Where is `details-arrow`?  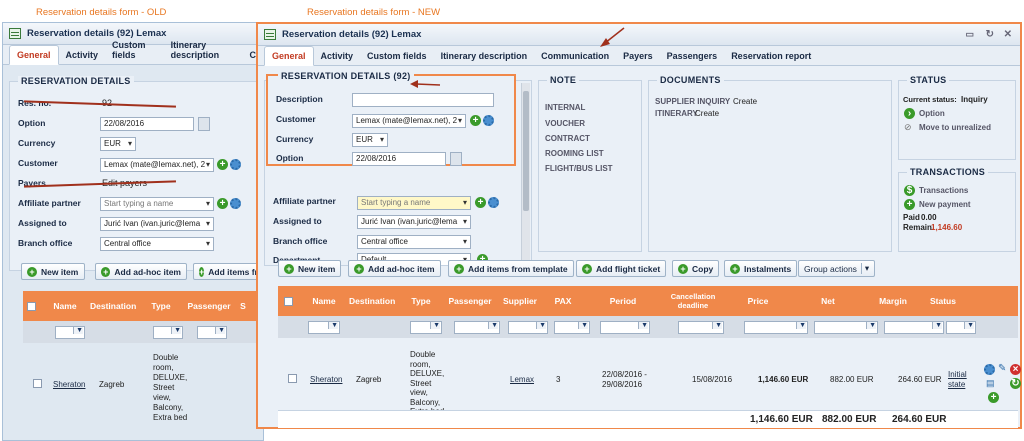 details-arrow is located at coordinates (425, 84).